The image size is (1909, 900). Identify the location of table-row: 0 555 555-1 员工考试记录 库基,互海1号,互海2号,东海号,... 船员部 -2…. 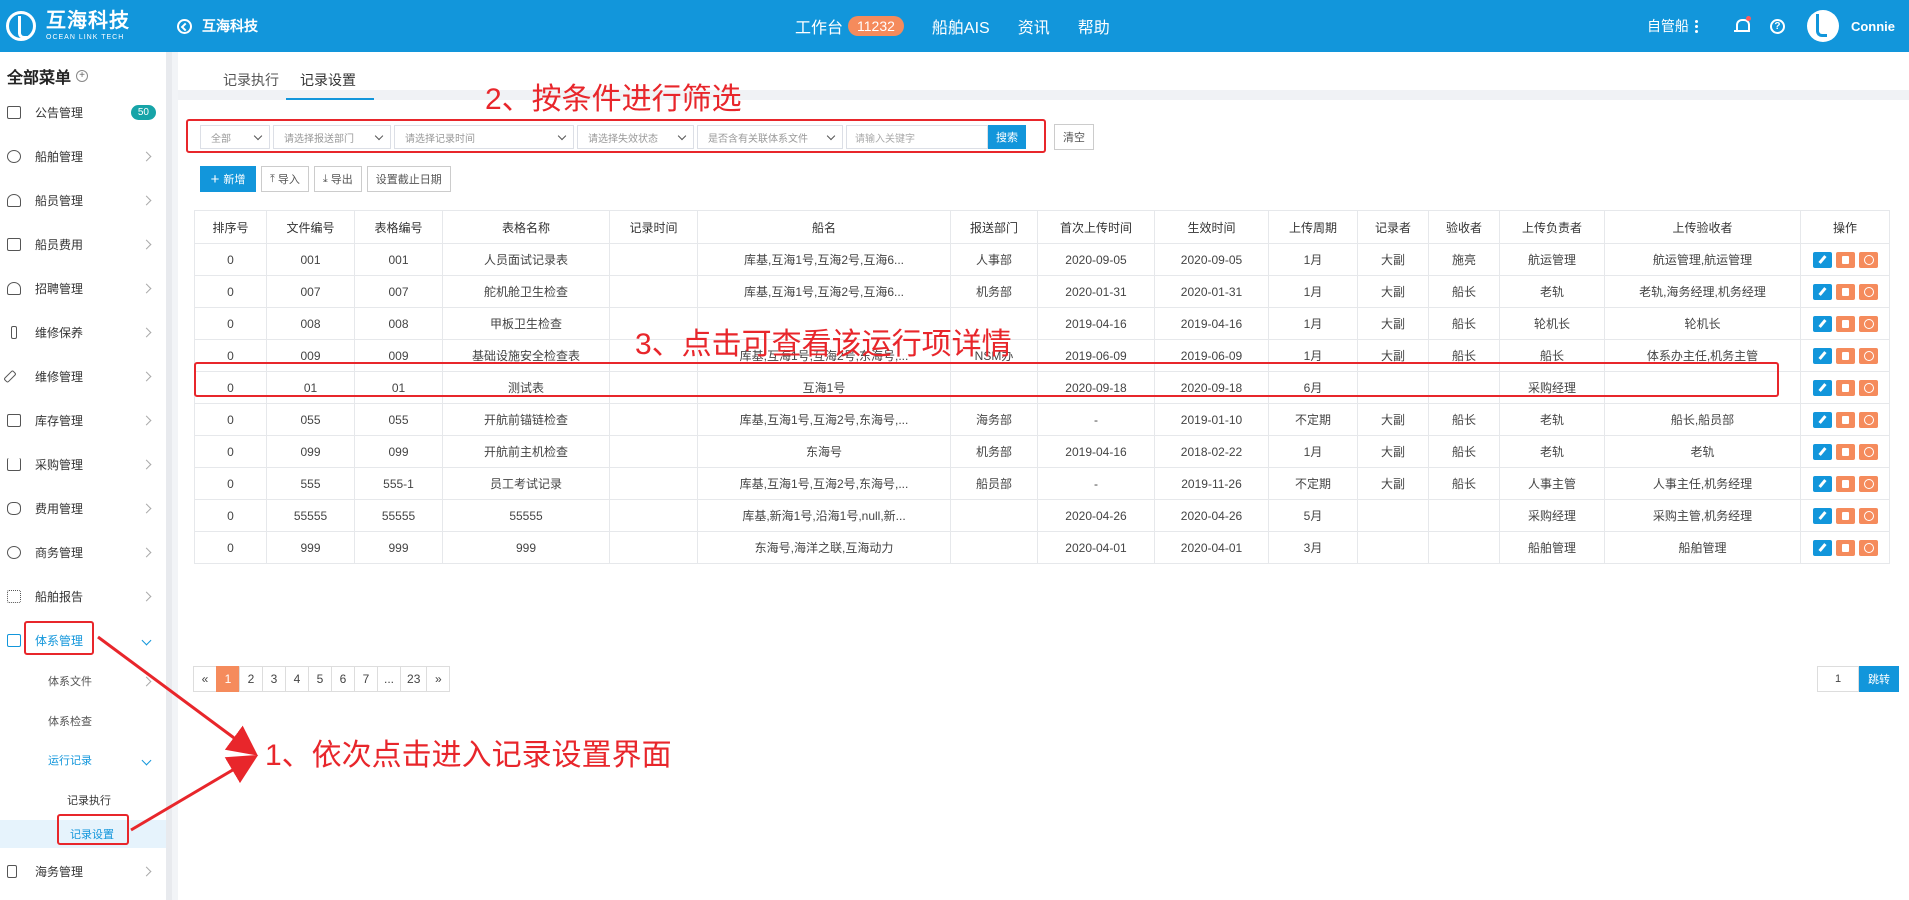
(1042, 483).